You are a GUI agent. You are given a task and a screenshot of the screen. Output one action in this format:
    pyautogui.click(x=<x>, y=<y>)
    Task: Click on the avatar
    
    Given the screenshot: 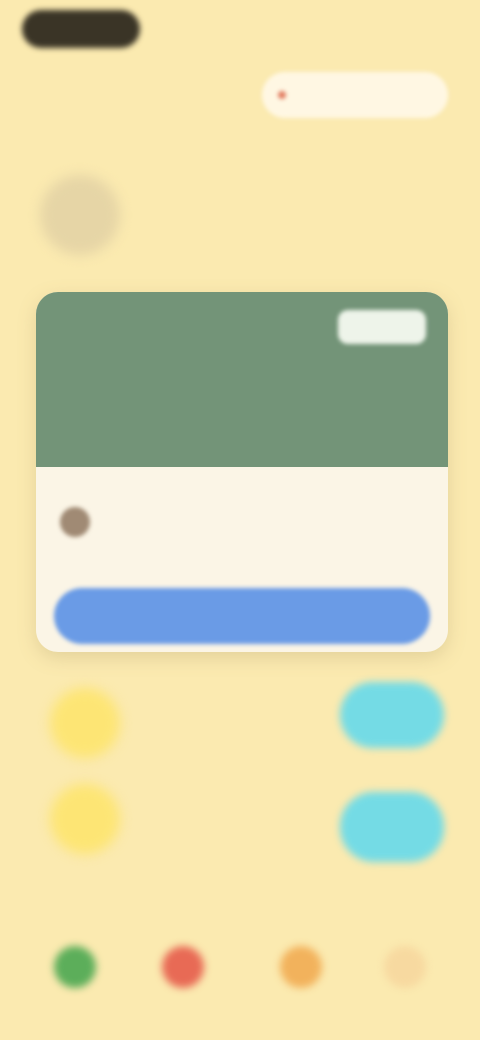 What is the action you would take?
    pyautogui.click(x=80, y=215)
    